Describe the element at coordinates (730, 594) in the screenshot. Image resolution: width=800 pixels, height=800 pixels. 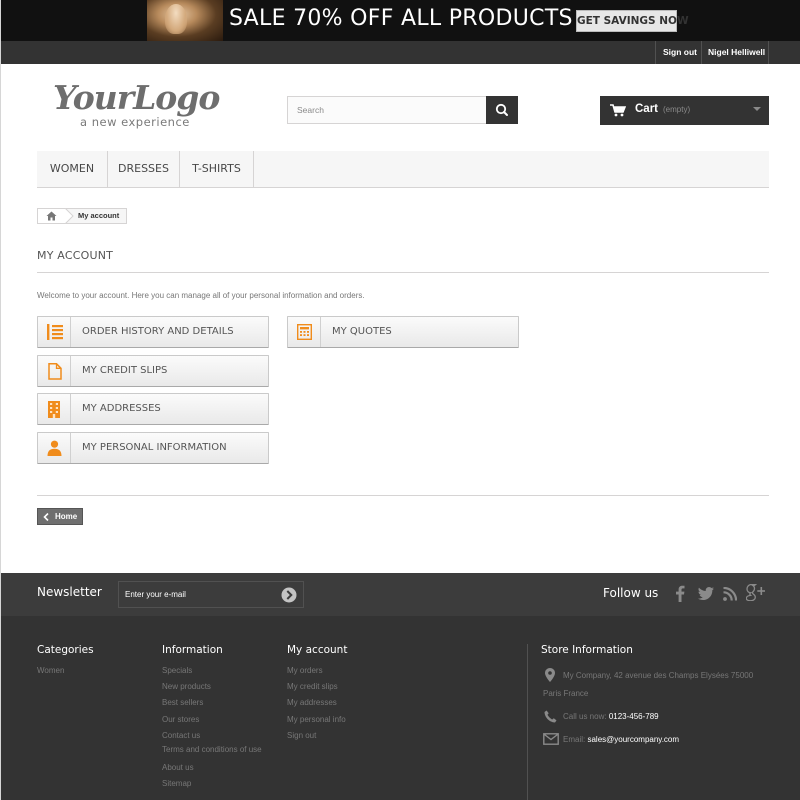
I see `rss-icon` at that location.